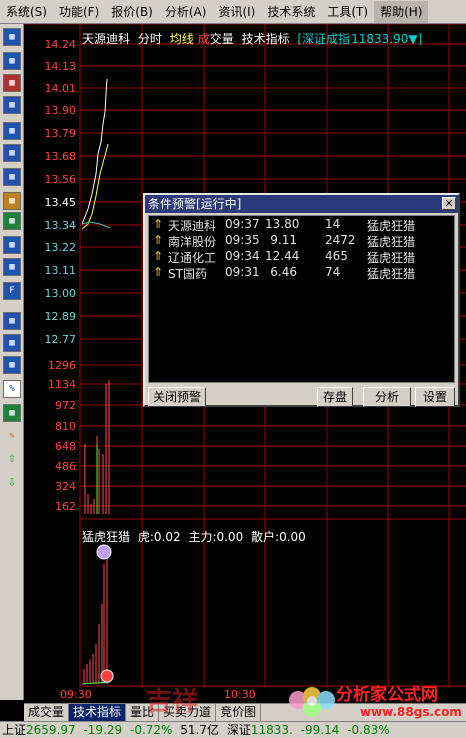 The width and height of the screenshot is (466, 738). I want to click on arrow-up-icon: ⇧, so click(12, 459).